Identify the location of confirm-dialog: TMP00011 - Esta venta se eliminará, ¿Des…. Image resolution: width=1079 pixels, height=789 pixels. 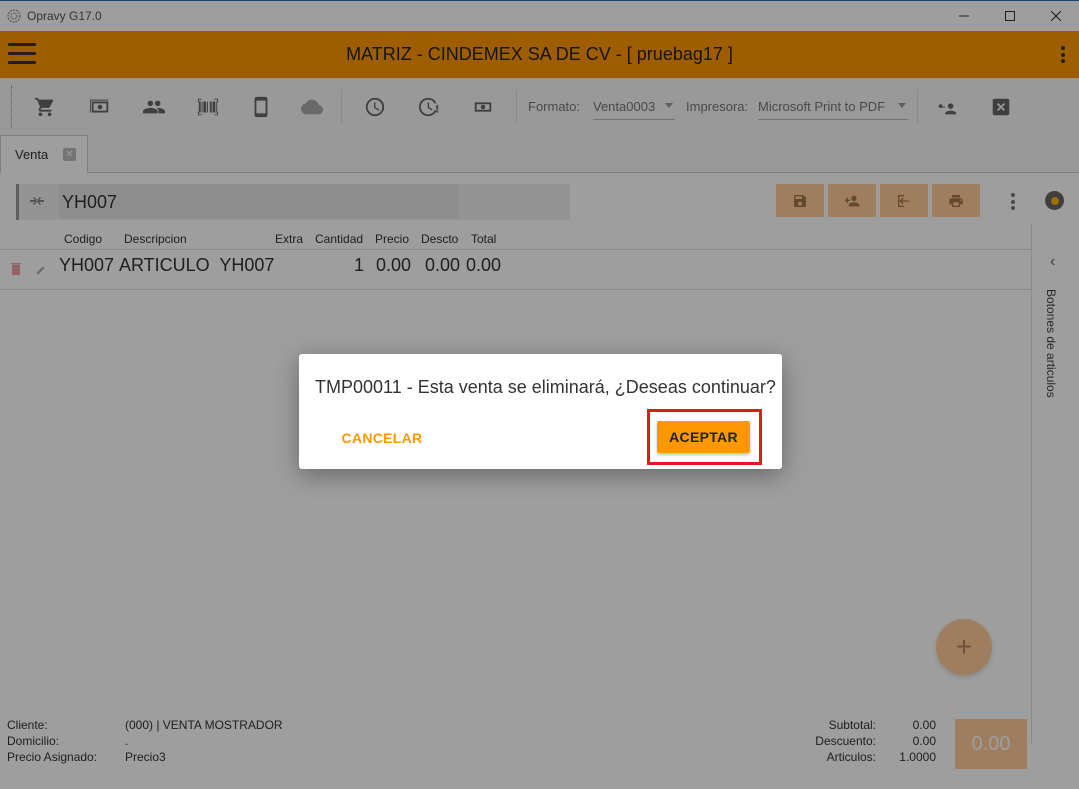
(540, 411).